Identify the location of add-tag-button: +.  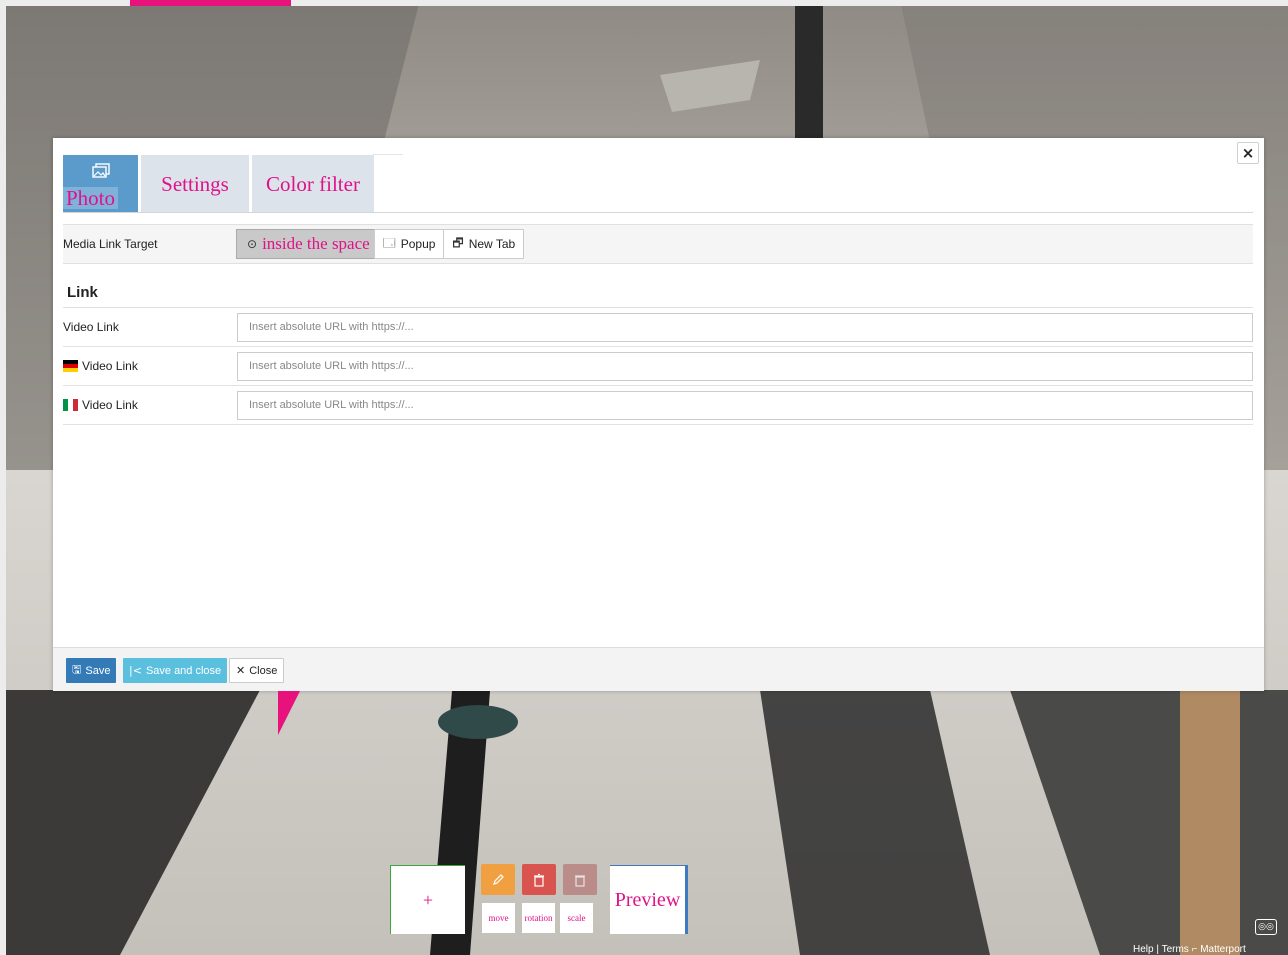
(427, 899).